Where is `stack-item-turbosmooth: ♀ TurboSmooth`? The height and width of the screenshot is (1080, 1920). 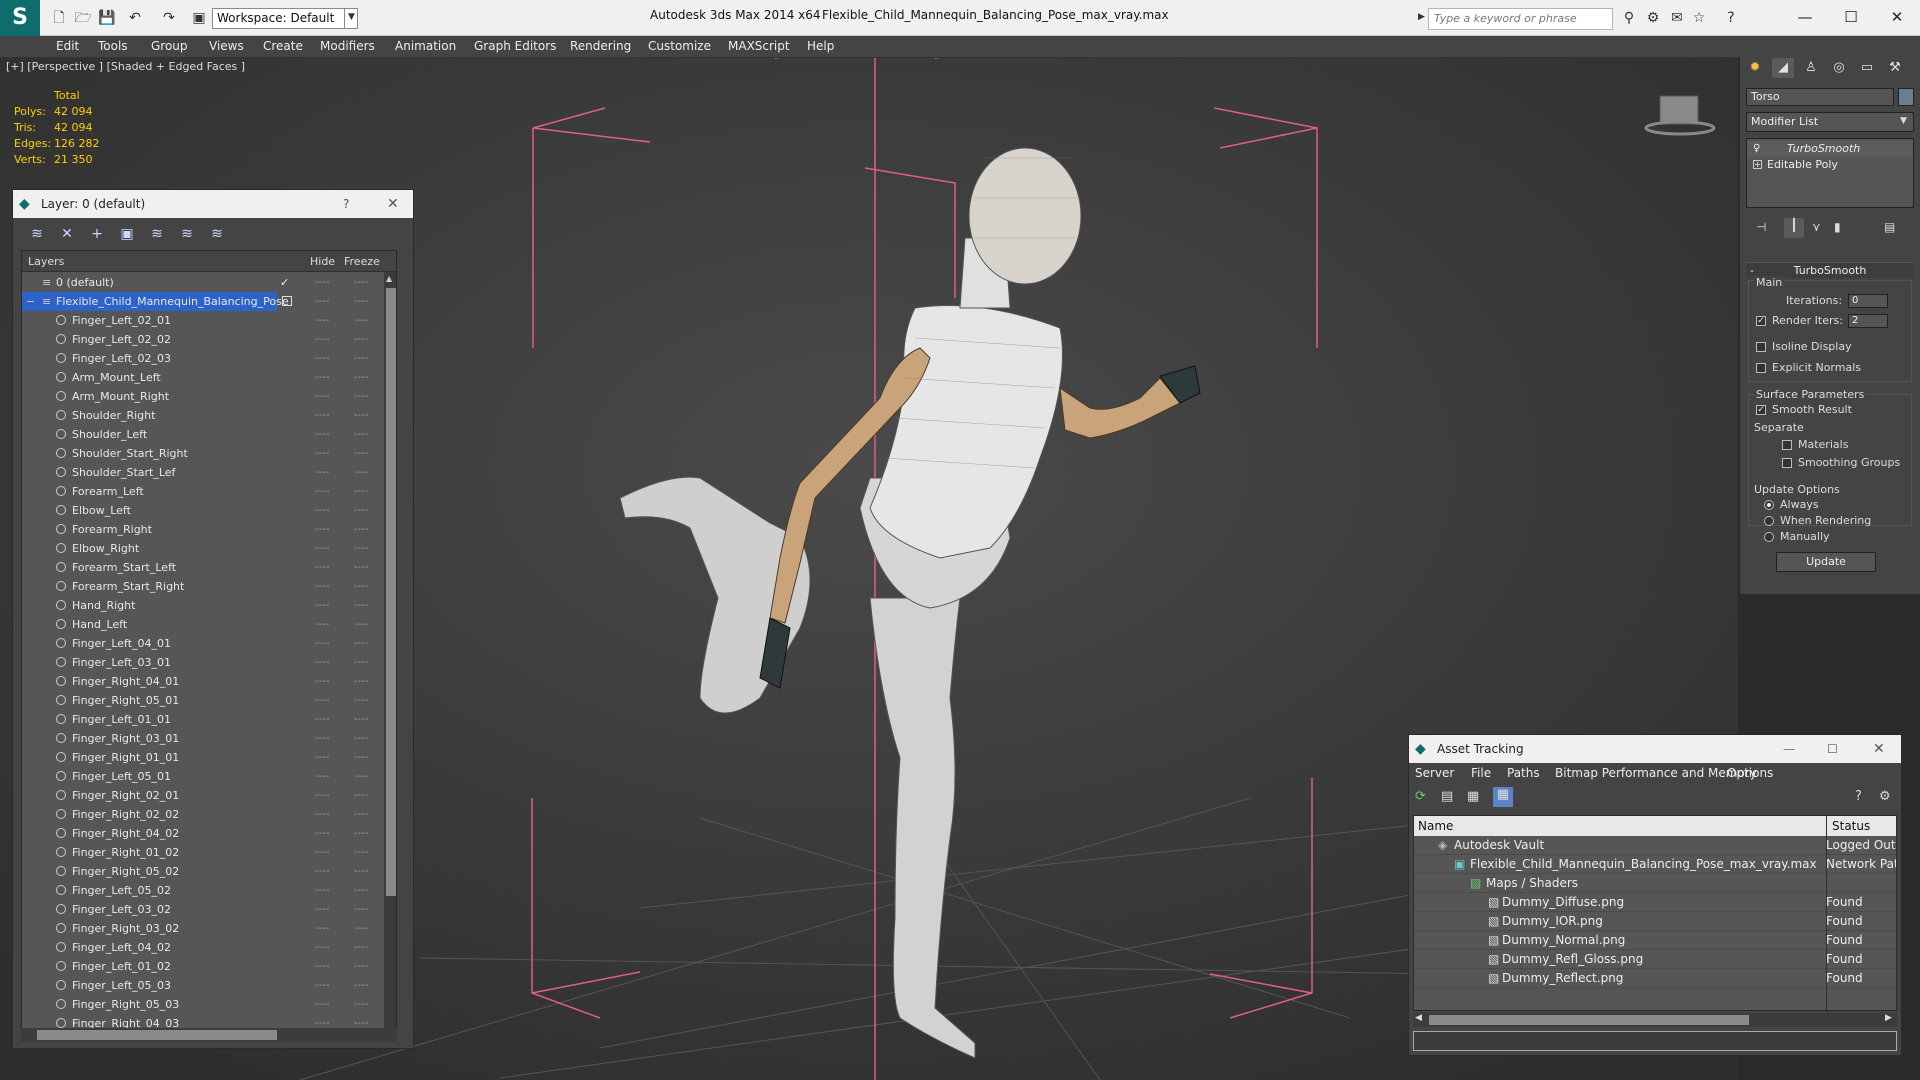
stack-item-turbosmooth: ♀ TurboSmooth is located at coordinates (1830, 149).